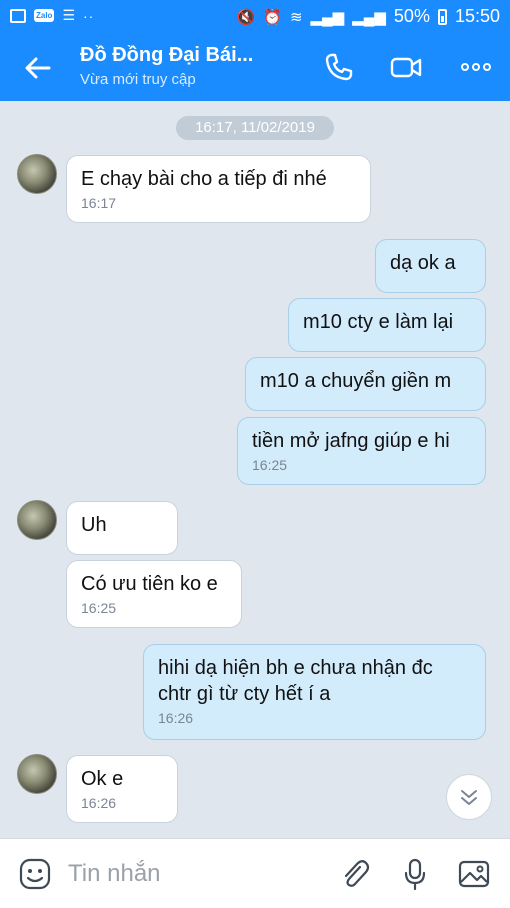 The image size is (510, 908). What do you see at coordinates (246, 17) in the screenshot?
I see `mute-icon: 🔇` at bounding box center [246, 17].